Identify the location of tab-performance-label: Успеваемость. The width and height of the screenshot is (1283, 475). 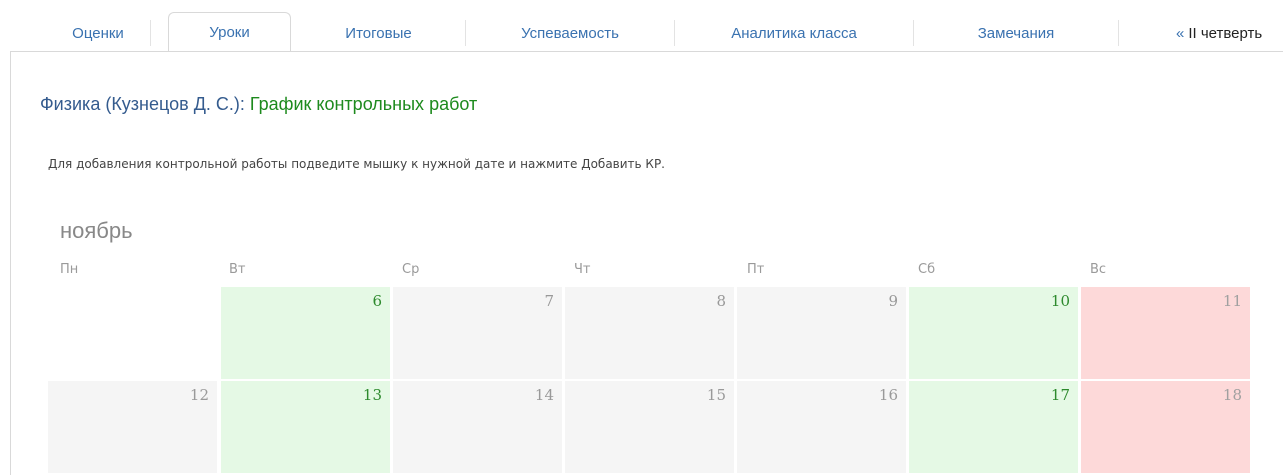
(570, 33).